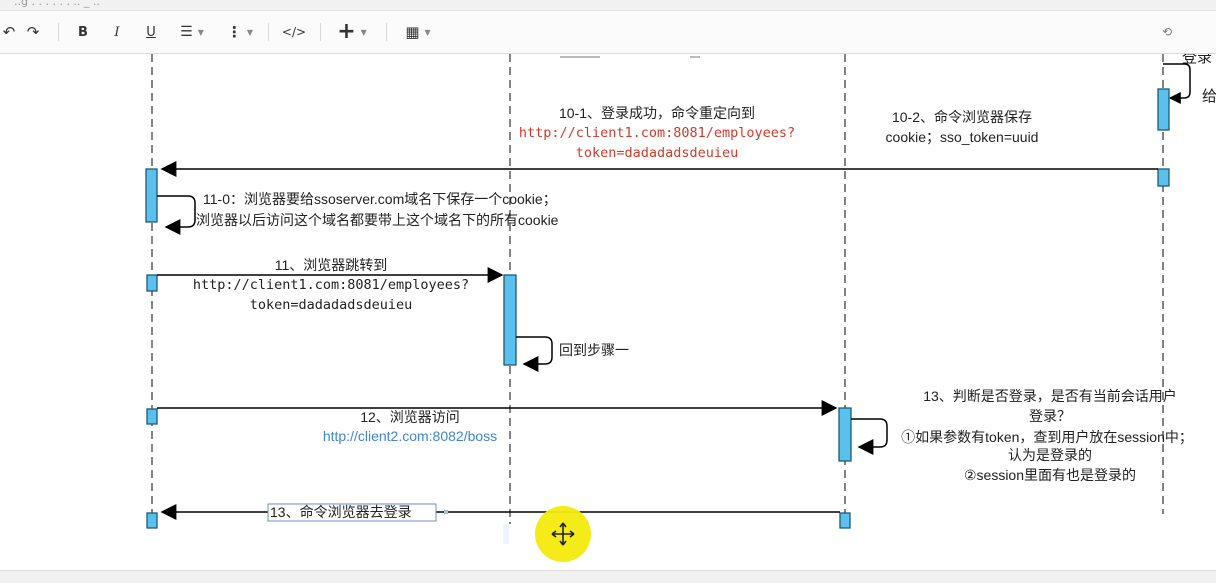  I want to click on table-dropdown: ▦ ▼, so click(418, 32).